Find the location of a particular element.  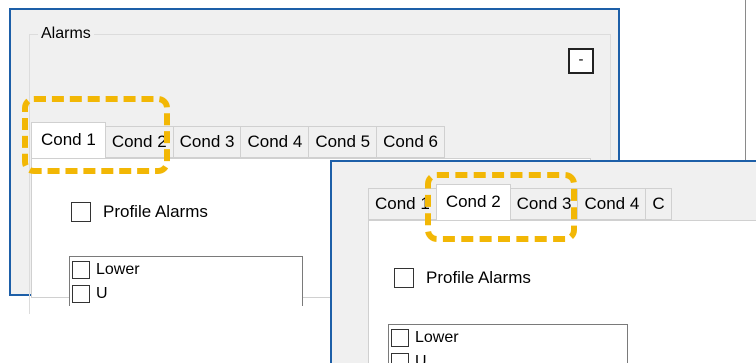

condition-tabstrip: Cond 1 Cond 2 Cond 3 Cond 4 C is located at coordinates (520, 202).